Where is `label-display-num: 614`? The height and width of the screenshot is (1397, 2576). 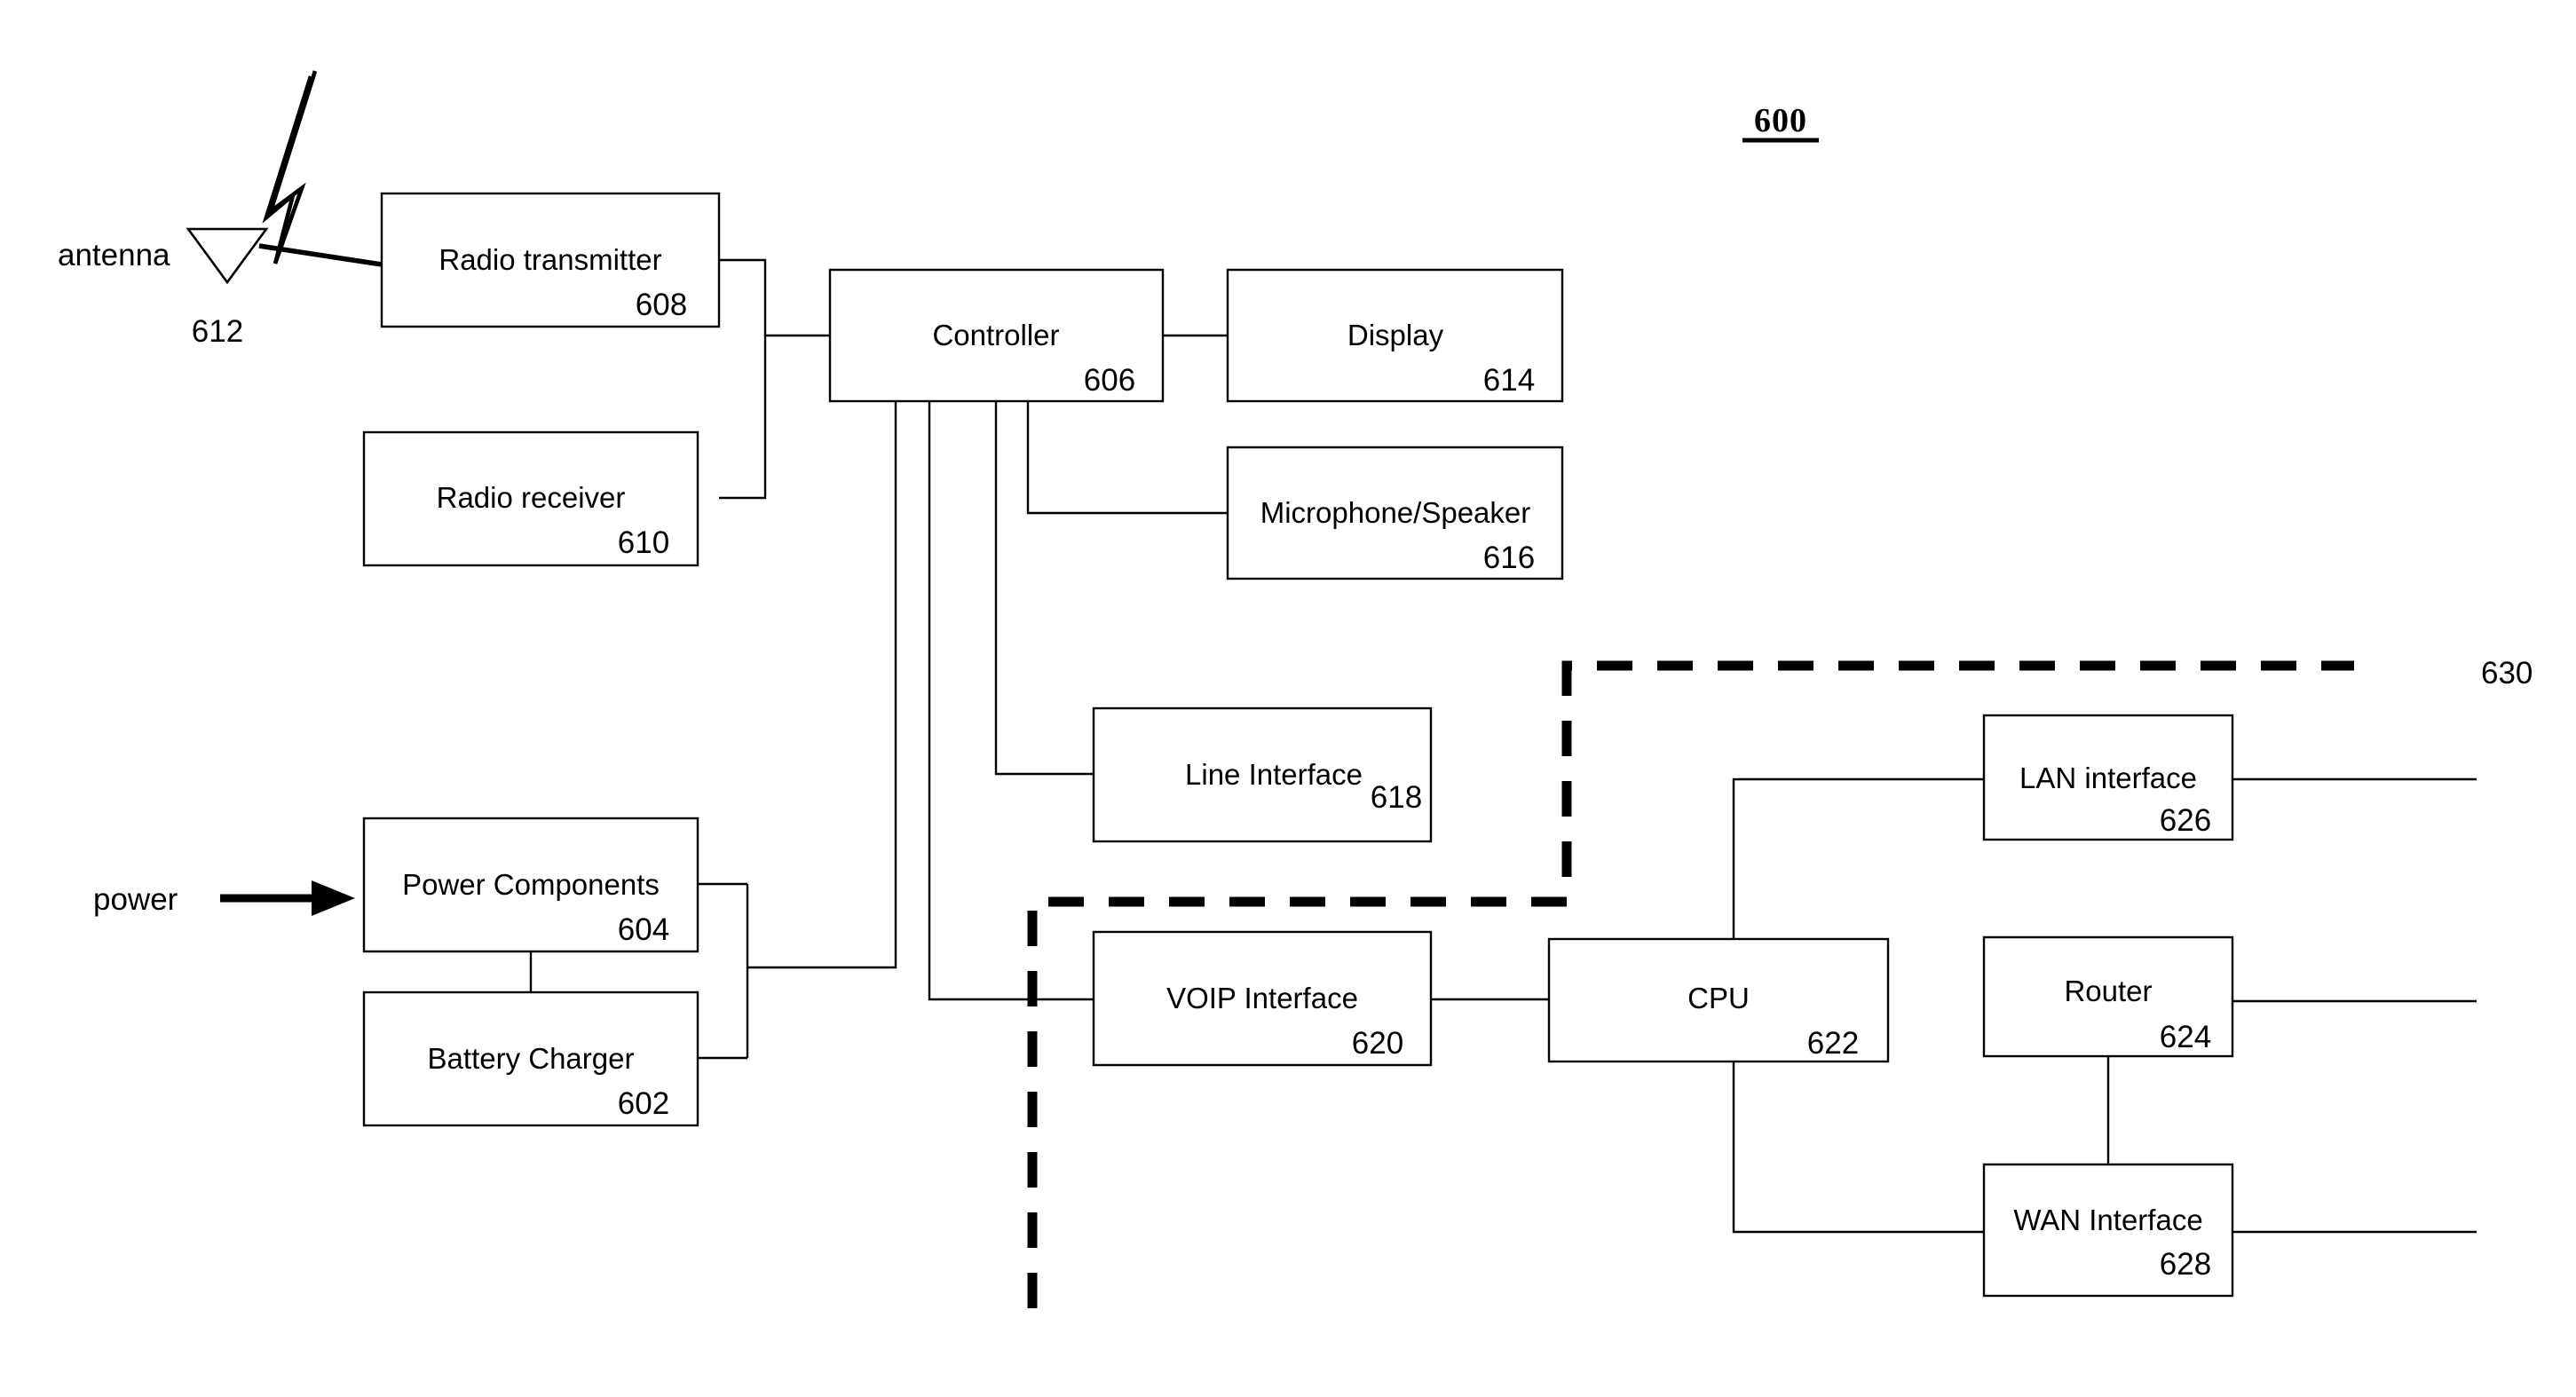
label-display-num: 614 is located at coordinates (1509, 380).